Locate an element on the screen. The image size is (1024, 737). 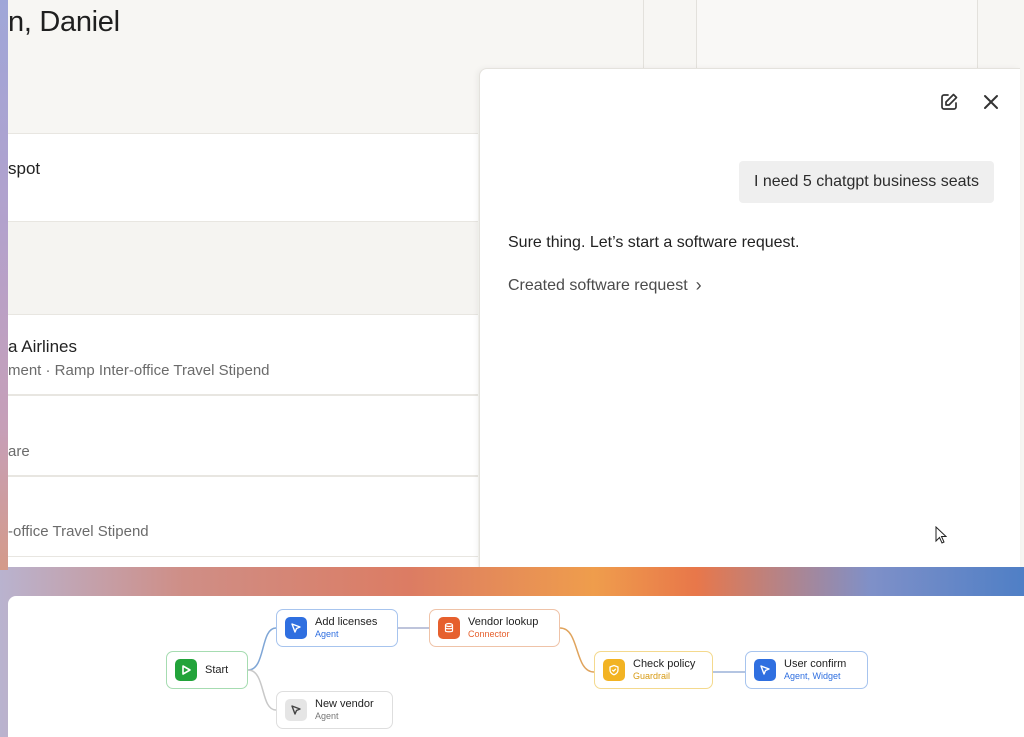
list-item-title: spot is located at coordinates (24, 168).